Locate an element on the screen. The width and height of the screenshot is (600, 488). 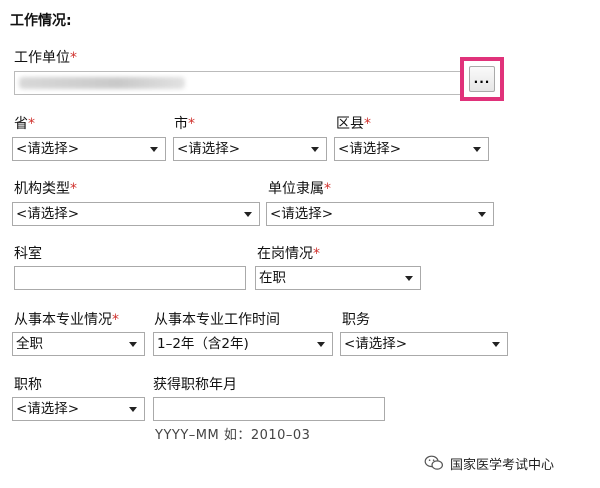
watermark-text: 国家医学考试中心 is located at coordinates (502, 465).